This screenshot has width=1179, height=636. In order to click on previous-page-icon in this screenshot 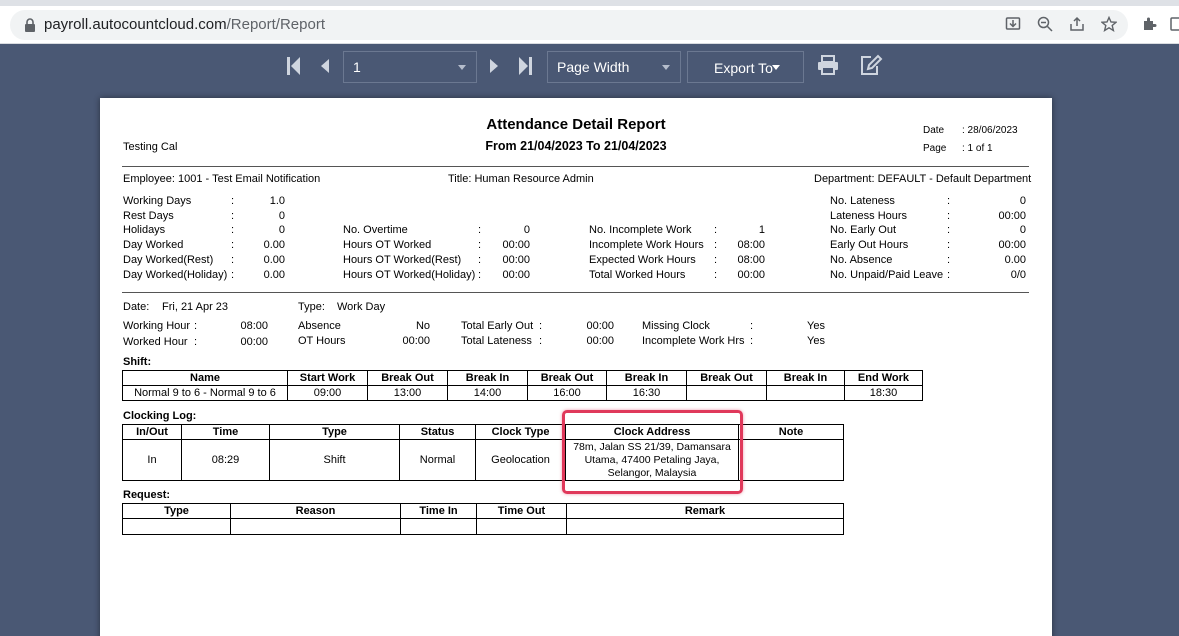, I will do `click(325, 66)`.